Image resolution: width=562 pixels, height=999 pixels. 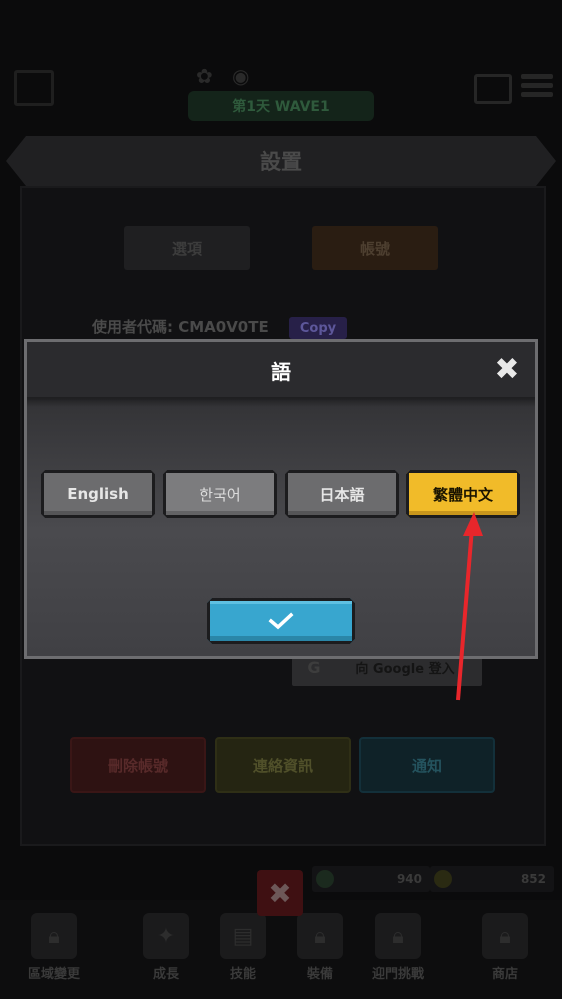 What do you see at coordinates (533, 879) in the screenshot?
I see `currency-value-2: 852` at bounding box center [533, 879].